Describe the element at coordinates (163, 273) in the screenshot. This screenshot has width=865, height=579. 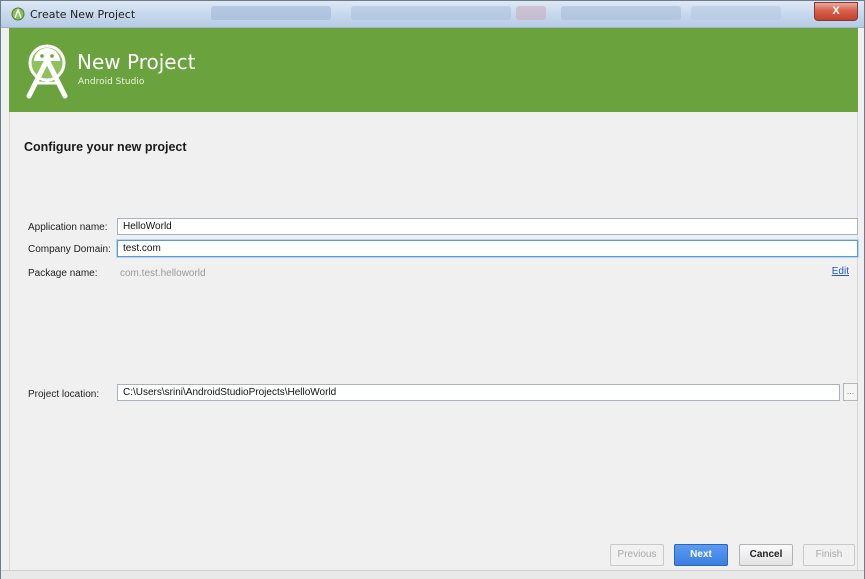
I see `package-name-value: com.test.helloworld` at that location.